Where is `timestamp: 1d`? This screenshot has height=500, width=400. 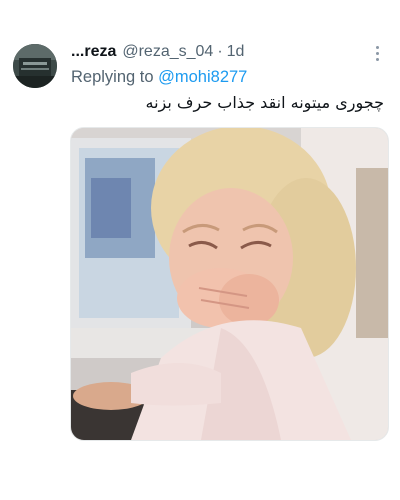 timestamp: 1d is located at coordinates (236, 52).